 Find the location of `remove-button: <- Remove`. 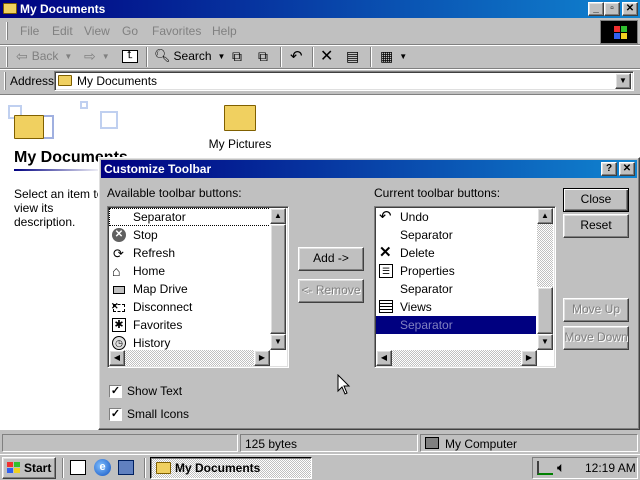

remove-button: <- Remove is located at coordinates (331, 291).